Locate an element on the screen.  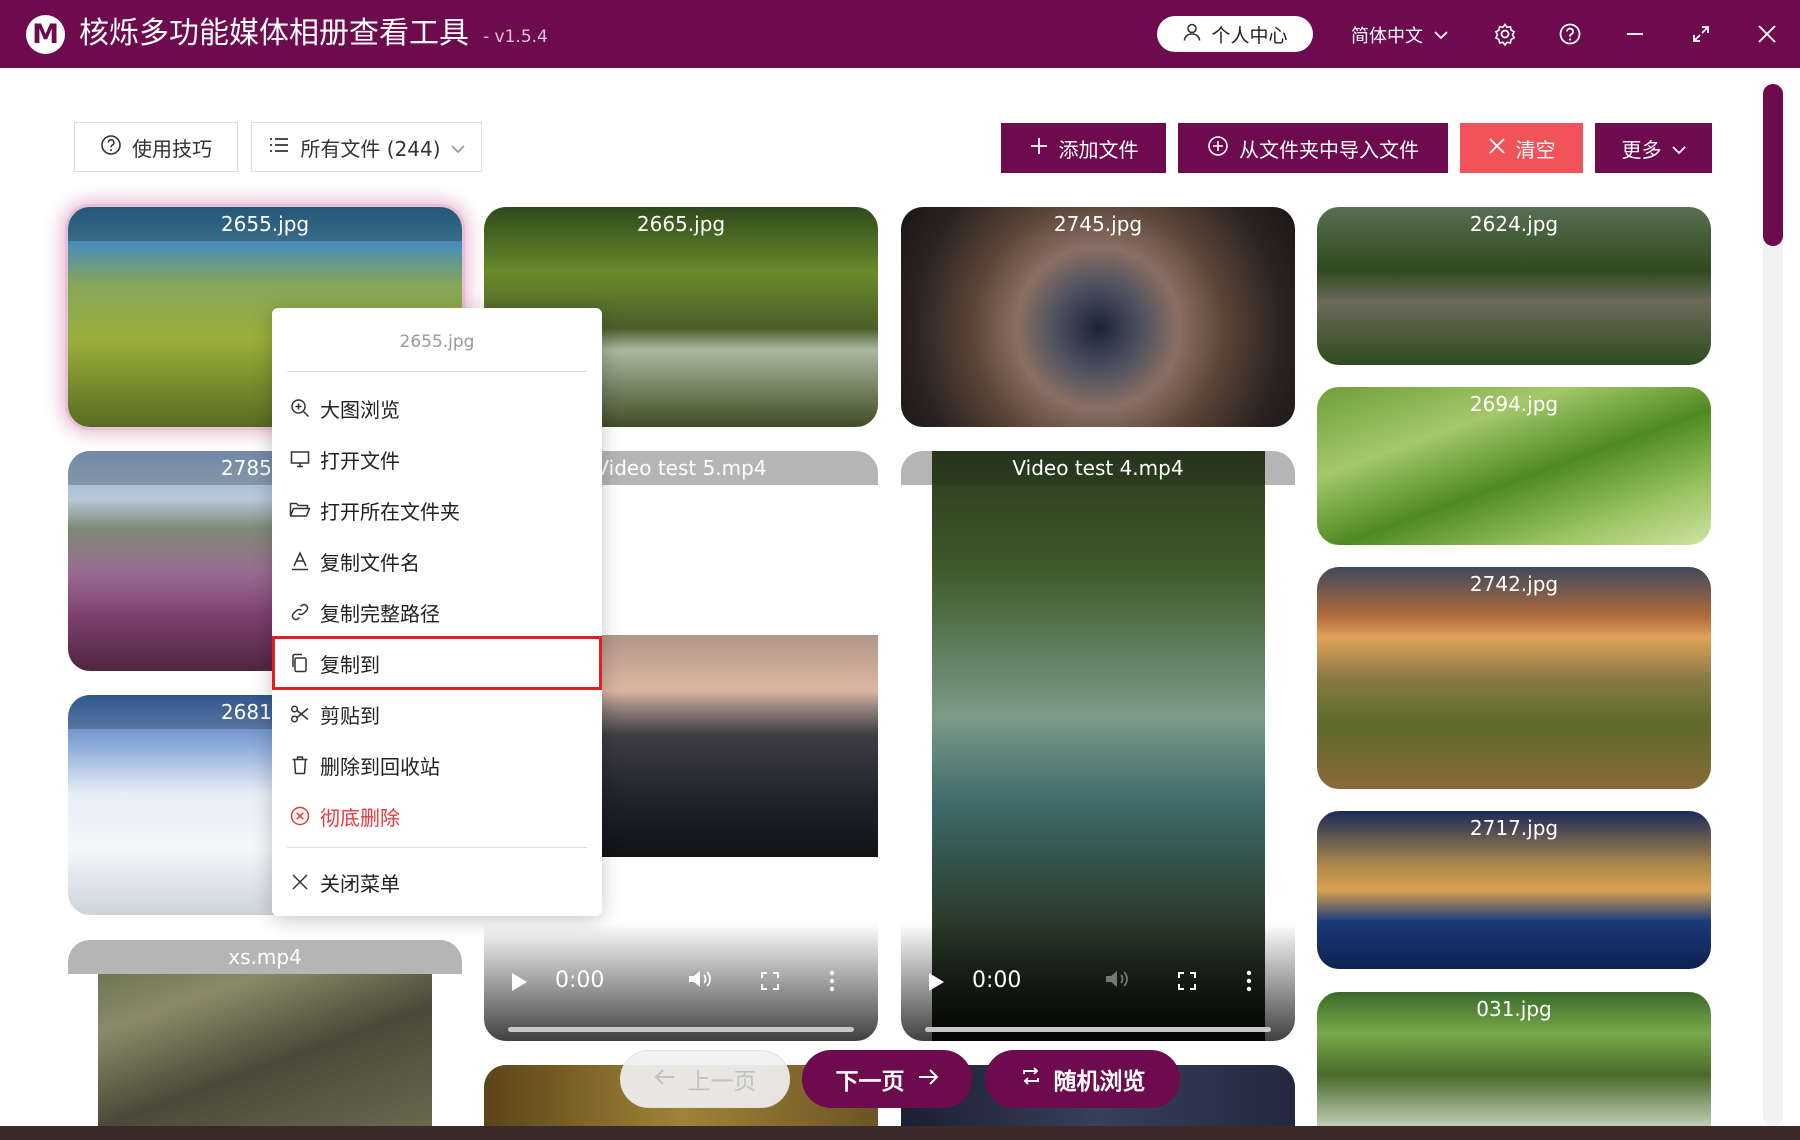
scissors-icon is located at coordinates (300, 714).